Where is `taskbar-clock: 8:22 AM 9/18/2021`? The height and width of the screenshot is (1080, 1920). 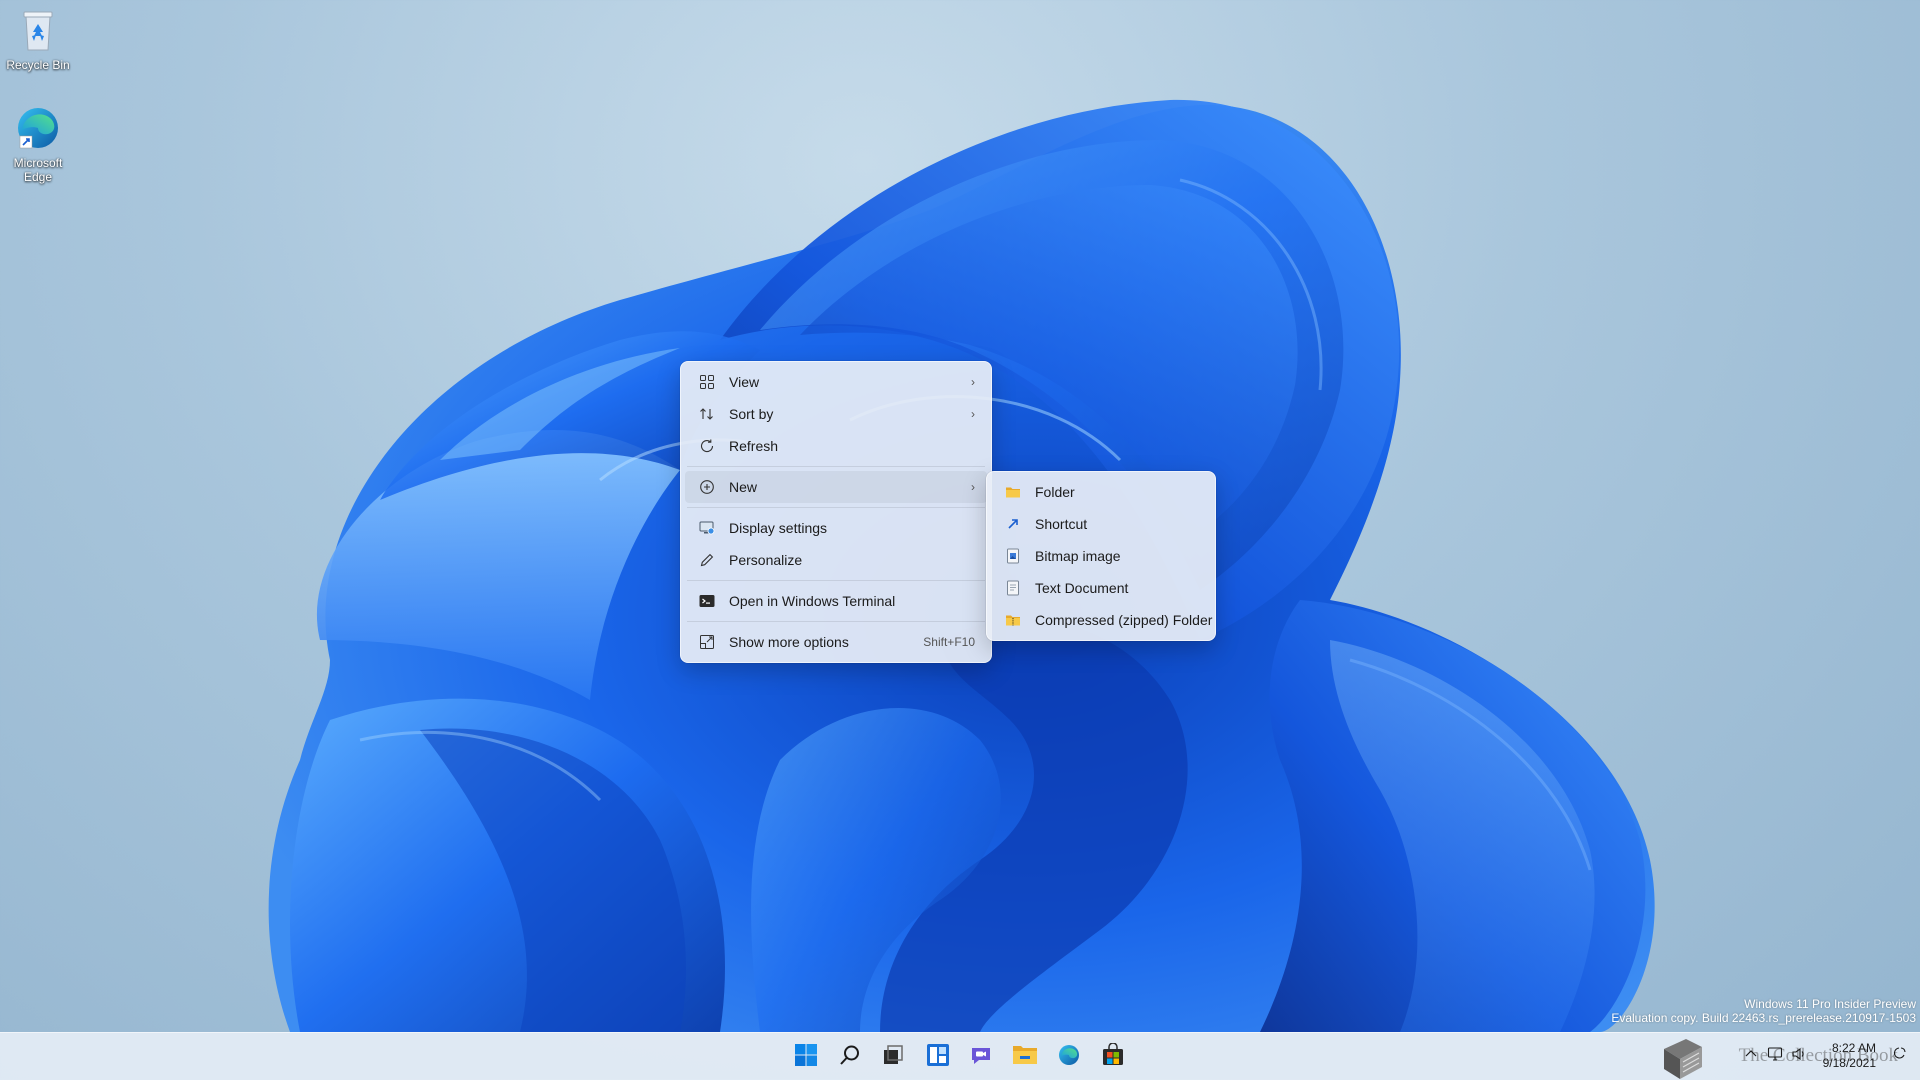
taskbar-clock: 8:22 AM 9/18/2021 is located at coordinates (1849, 1056).